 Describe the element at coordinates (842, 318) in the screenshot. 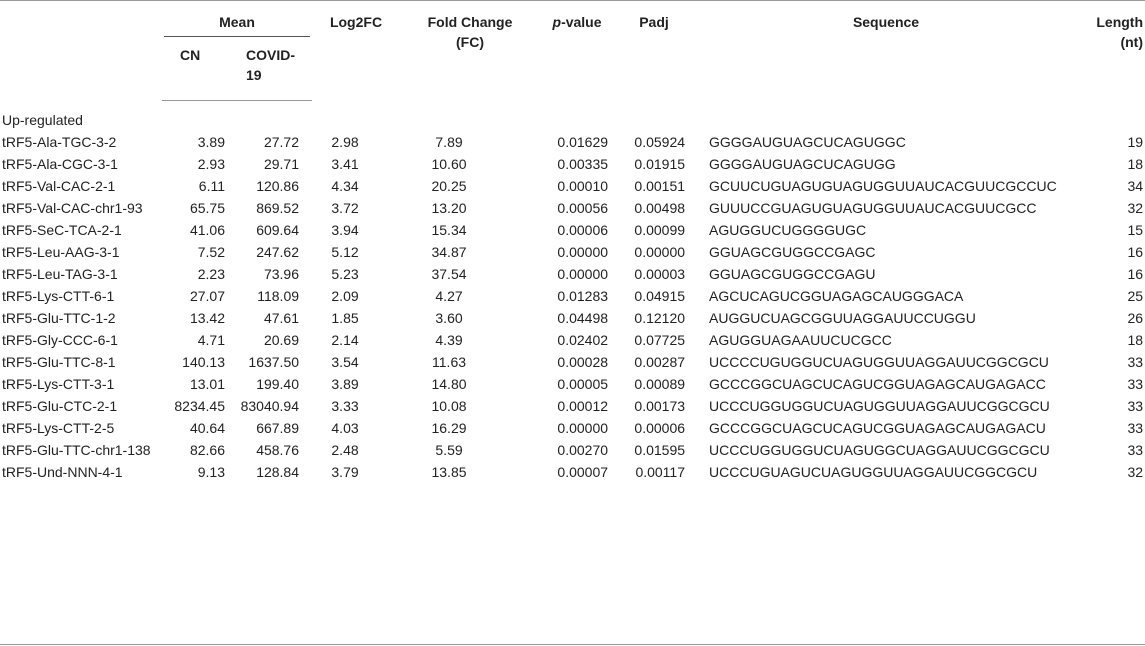

I see `cell-sequence: AUGGUCUAGCGGUUAGGAUUCCUGGU` at that location.